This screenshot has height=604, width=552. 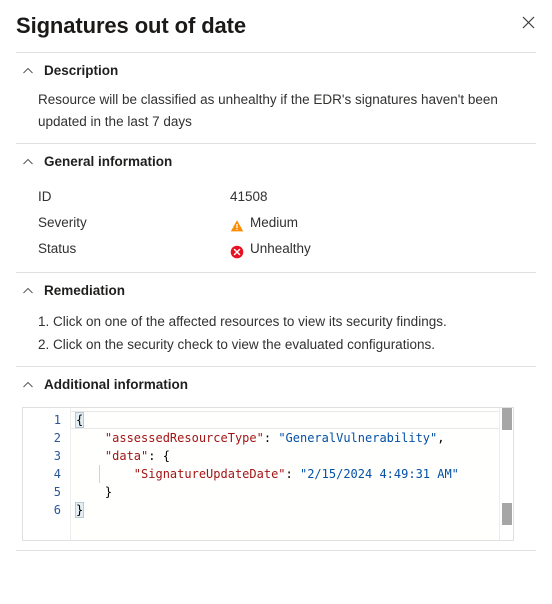 What do you see at coordinates (276, 26) in the screenshot?
I see `panel-header: Signatures out of date` at bounding box center [276, 26].